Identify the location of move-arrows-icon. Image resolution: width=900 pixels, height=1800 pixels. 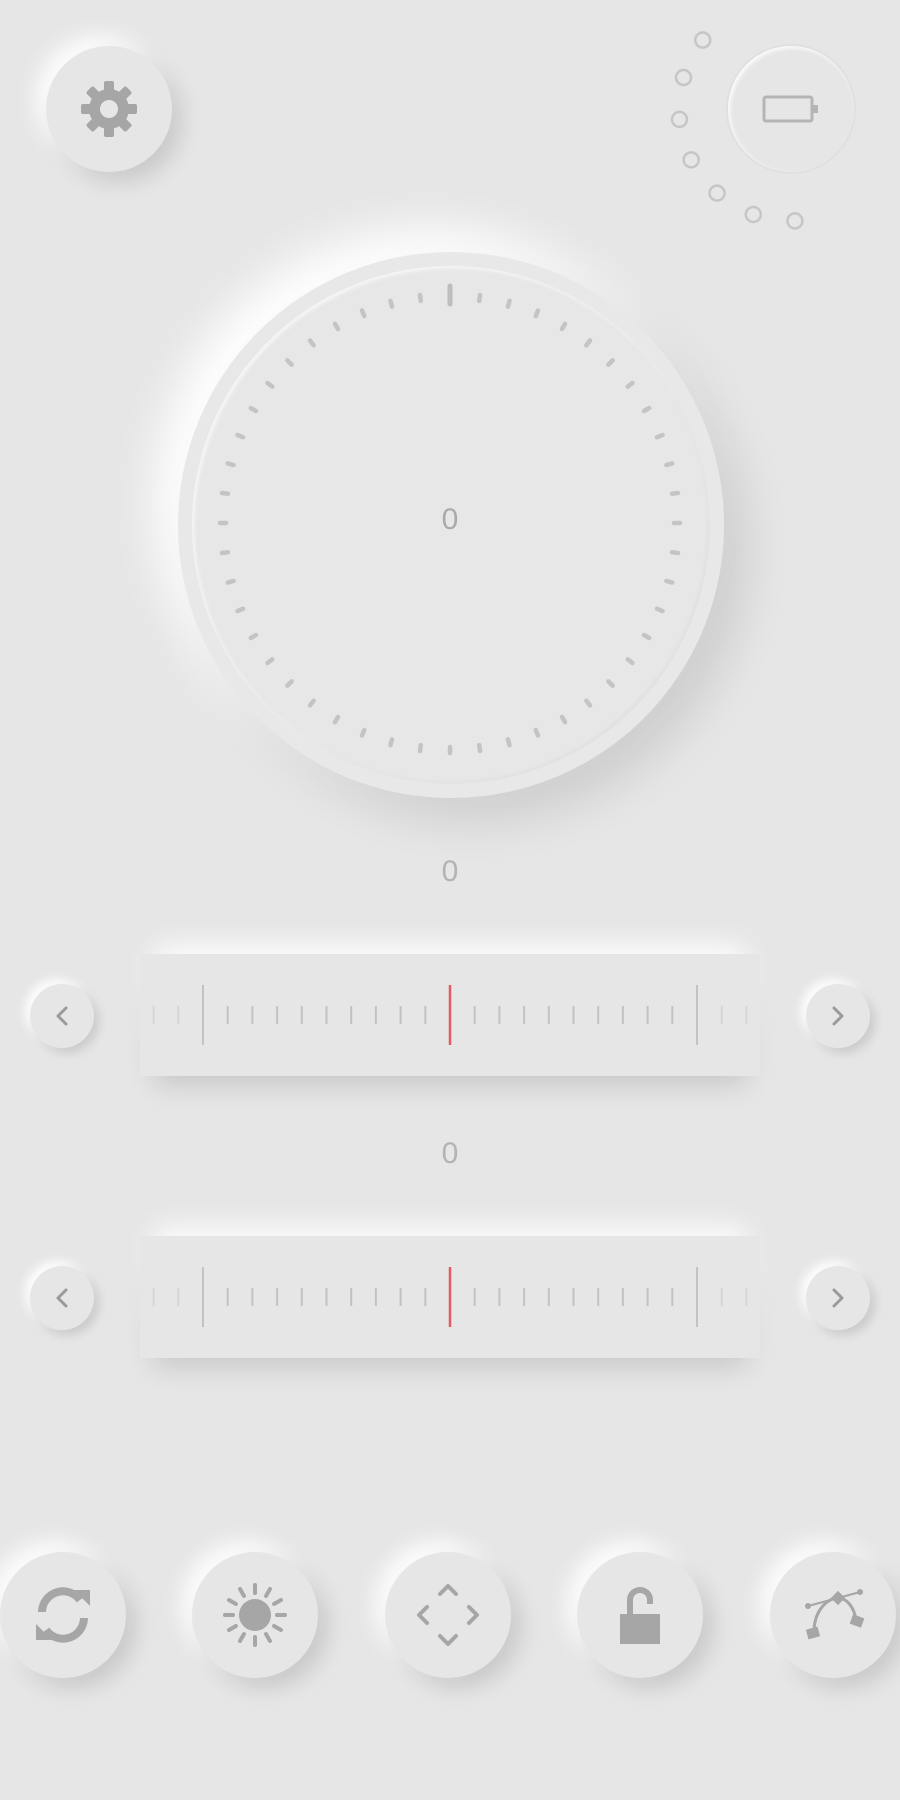
(448, 1615).